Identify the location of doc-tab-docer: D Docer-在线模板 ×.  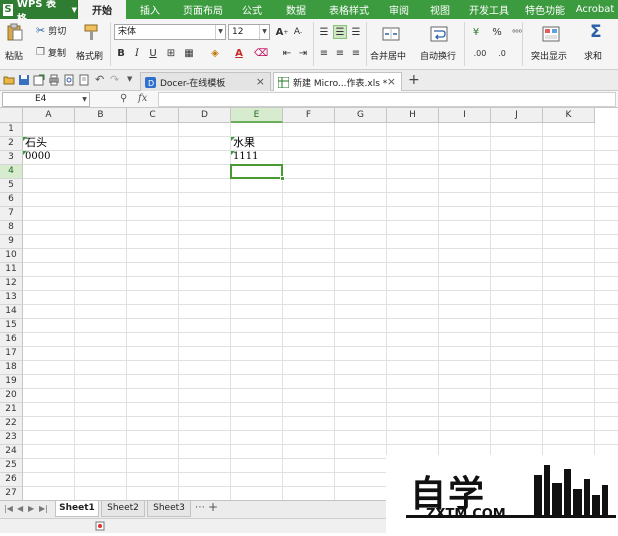
(205, 81).